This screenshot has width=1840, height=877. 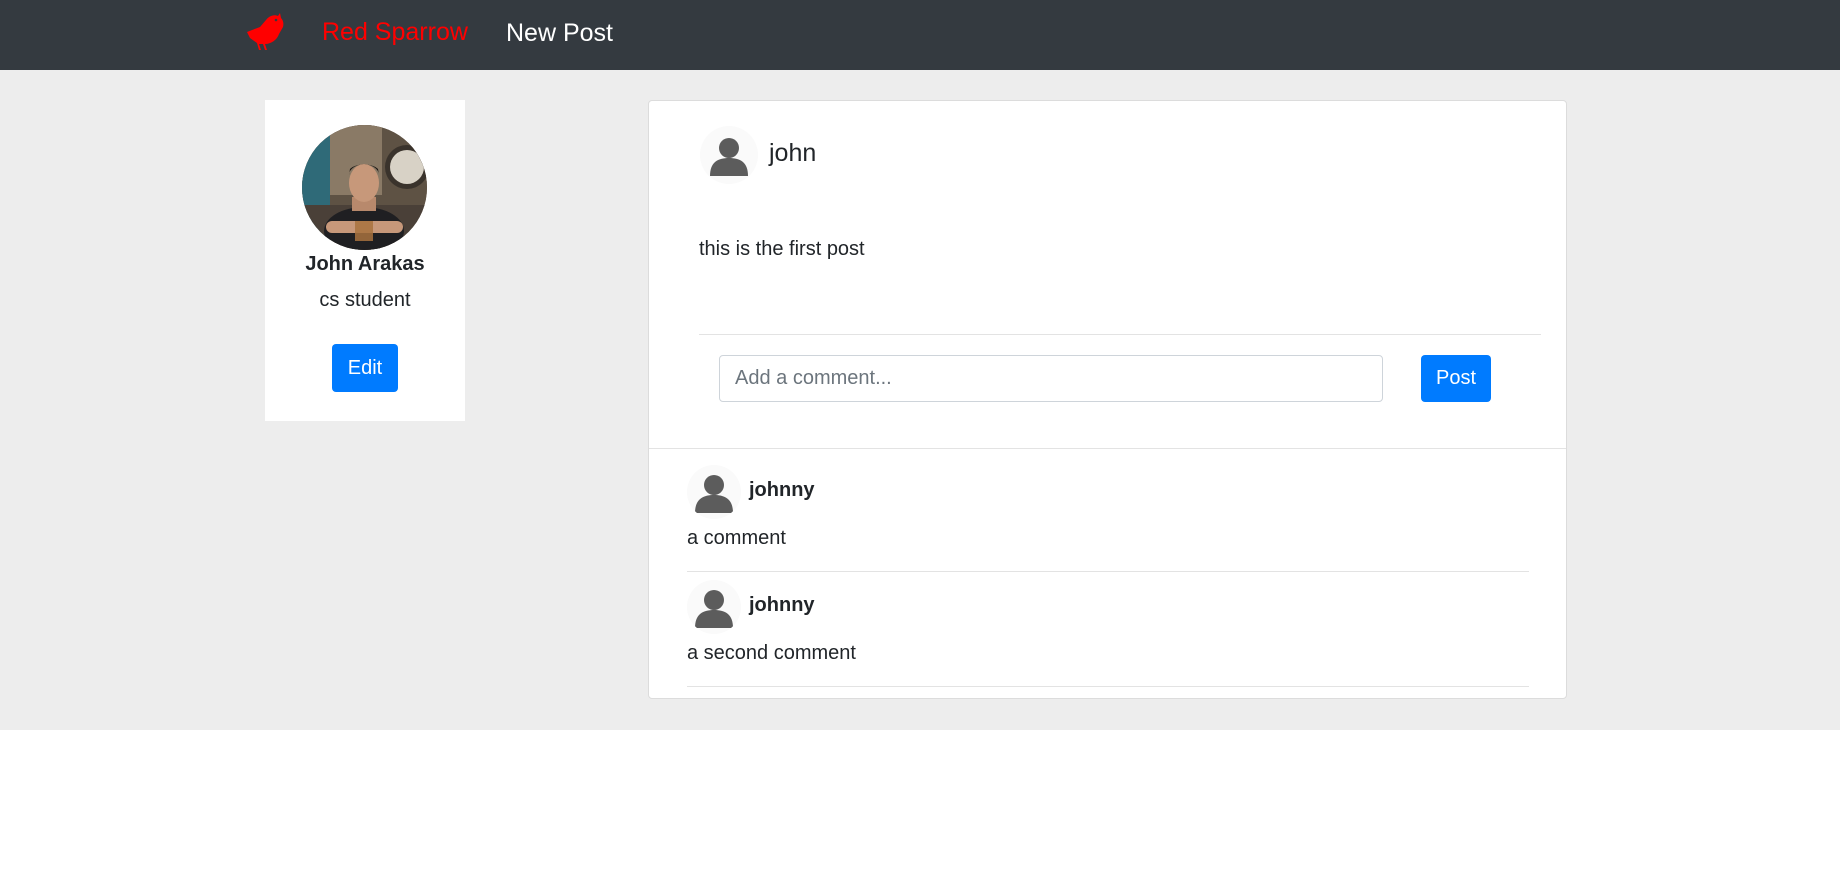 I want to click on brand-link: Red Sparrow, so click(x=395, y=32).